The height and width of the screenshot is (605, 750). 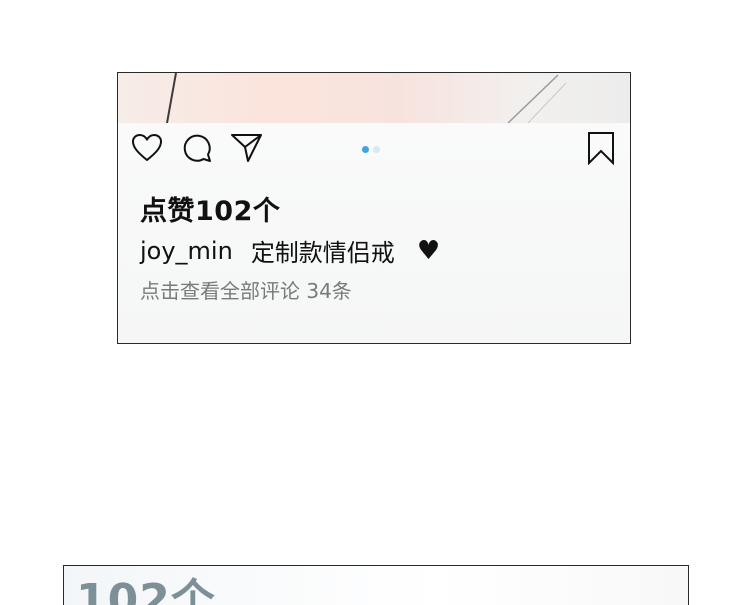 I want to click on comment-icon, so click(x=197, y=148).